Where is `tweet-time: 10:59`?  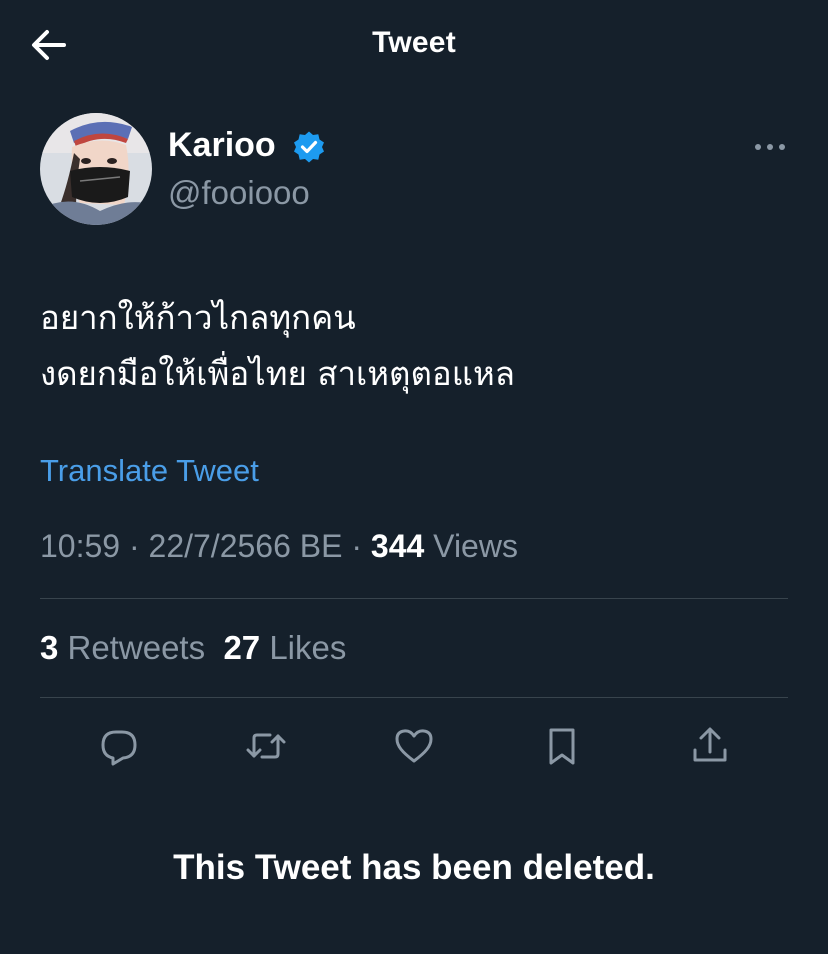 tweet-time: 10:59 is located at coordinates (80, 546).